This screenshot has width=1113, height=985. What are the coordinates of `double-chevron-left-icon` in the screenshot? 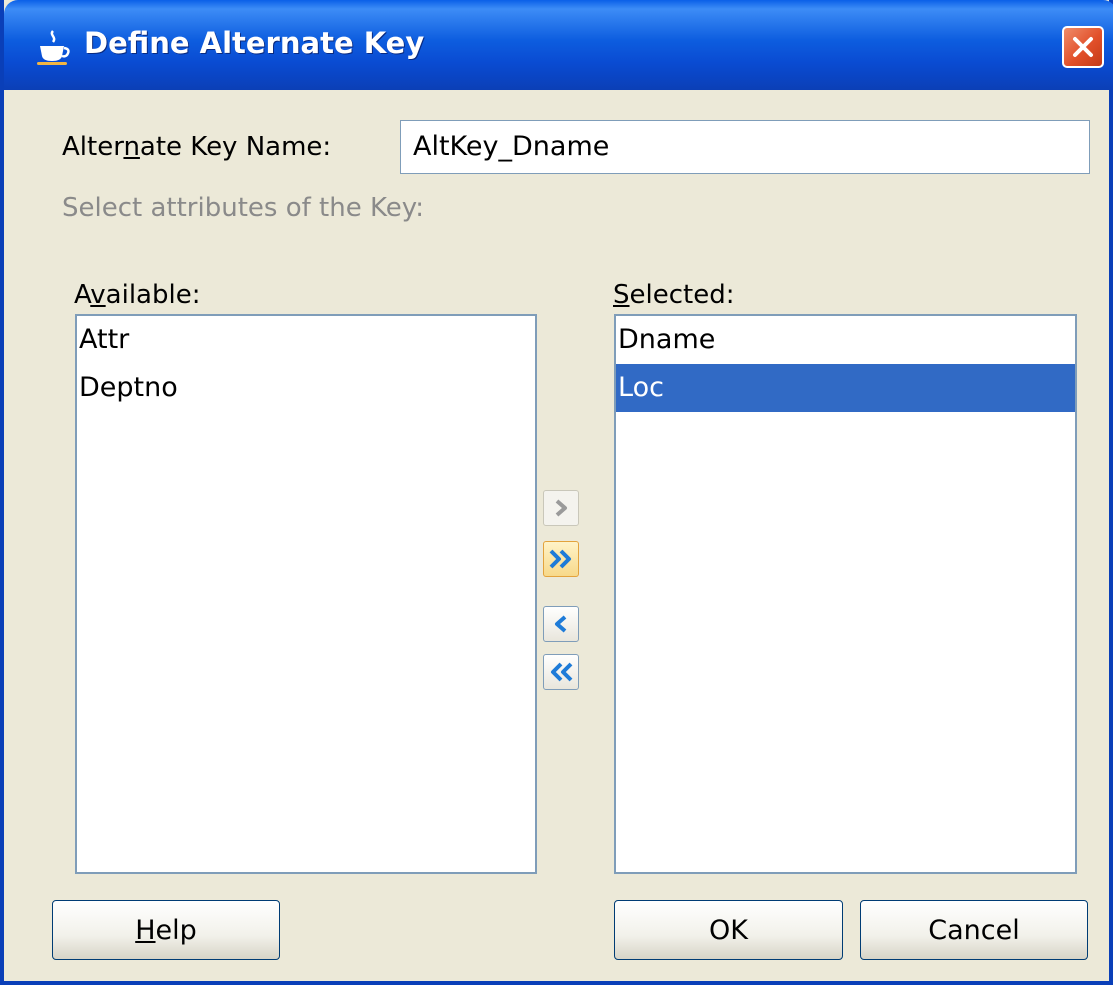 It's located at (562, 672).